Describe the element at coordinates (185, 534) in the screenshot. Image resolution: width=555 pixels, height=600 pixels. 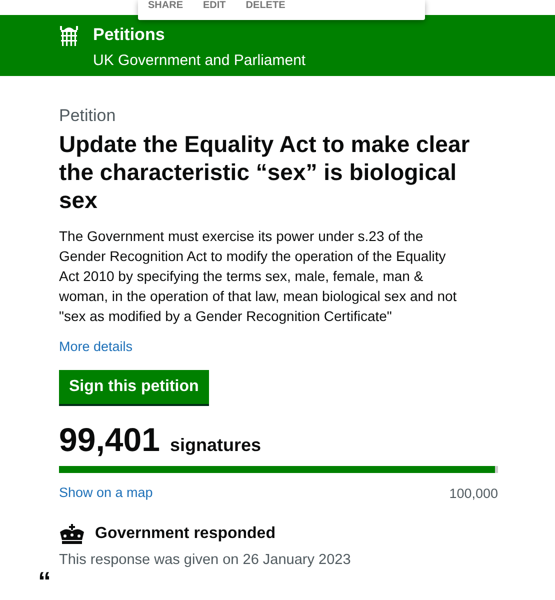
I see `response-heading: Government responded` at that location.